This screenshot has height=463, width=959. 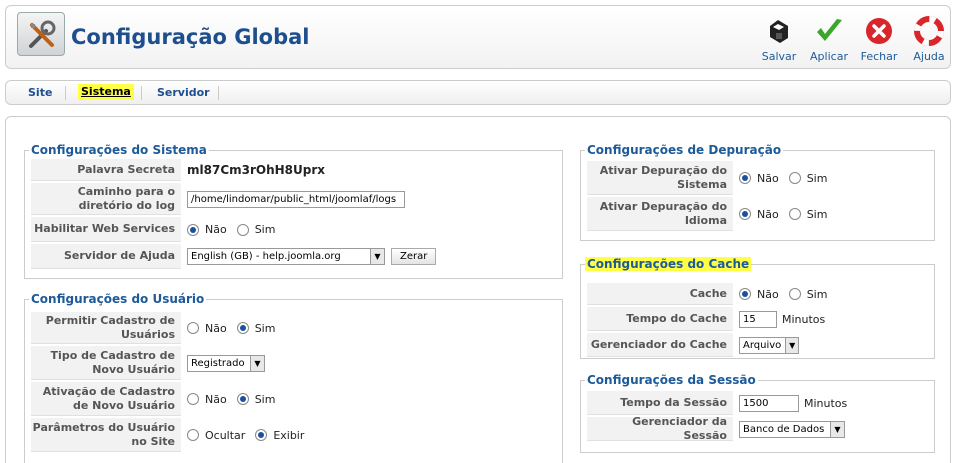 I want to click on help-server-value: English (GB) - help.joomla.org, so click(x=266, y=256).